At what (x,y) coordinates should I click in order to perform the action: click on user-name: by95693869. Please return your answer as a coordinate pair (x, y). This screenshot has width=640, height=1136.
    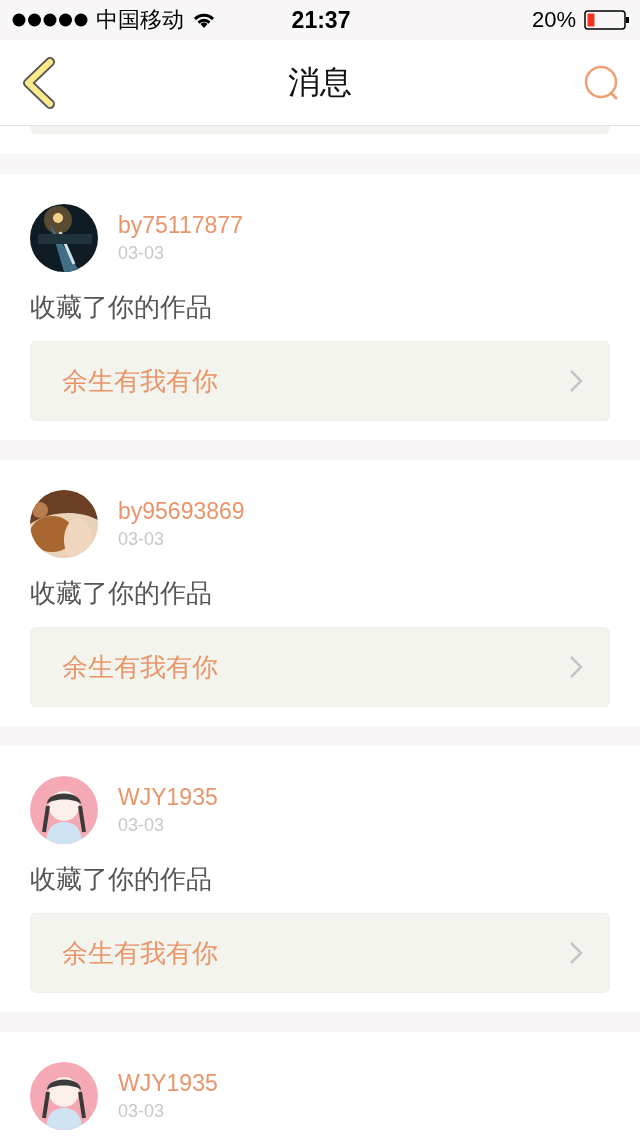
    Looking at the image, I should click on (181, 511).